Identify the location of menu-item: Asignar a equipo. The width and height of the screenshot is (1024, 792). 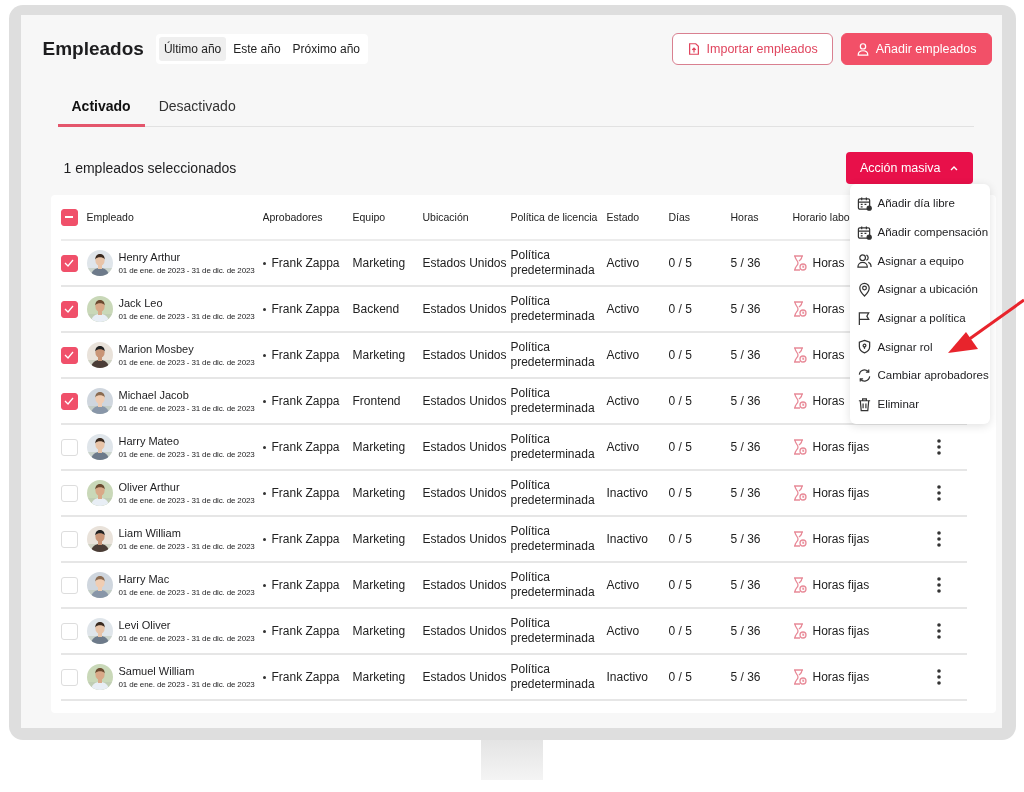
(919, 261).